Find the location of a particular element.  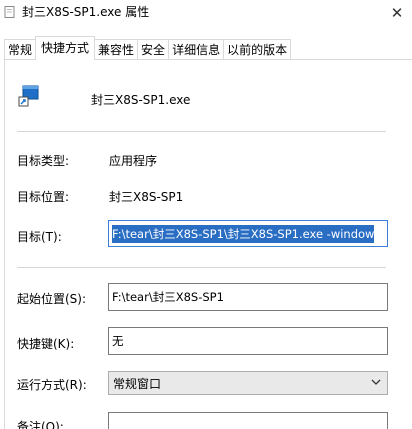

start-in-input-text: F:\tear\封三X8S-SP1 is located at coordinates (168, 297).